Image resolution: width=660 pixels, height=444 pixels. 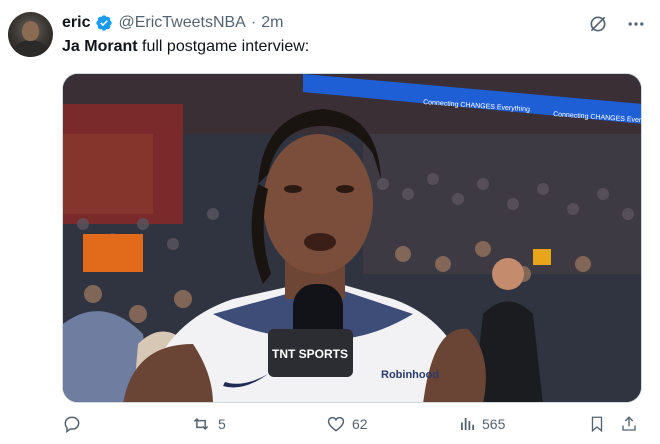 I want to click on repost-count: 5, so click(x=222, y=424).